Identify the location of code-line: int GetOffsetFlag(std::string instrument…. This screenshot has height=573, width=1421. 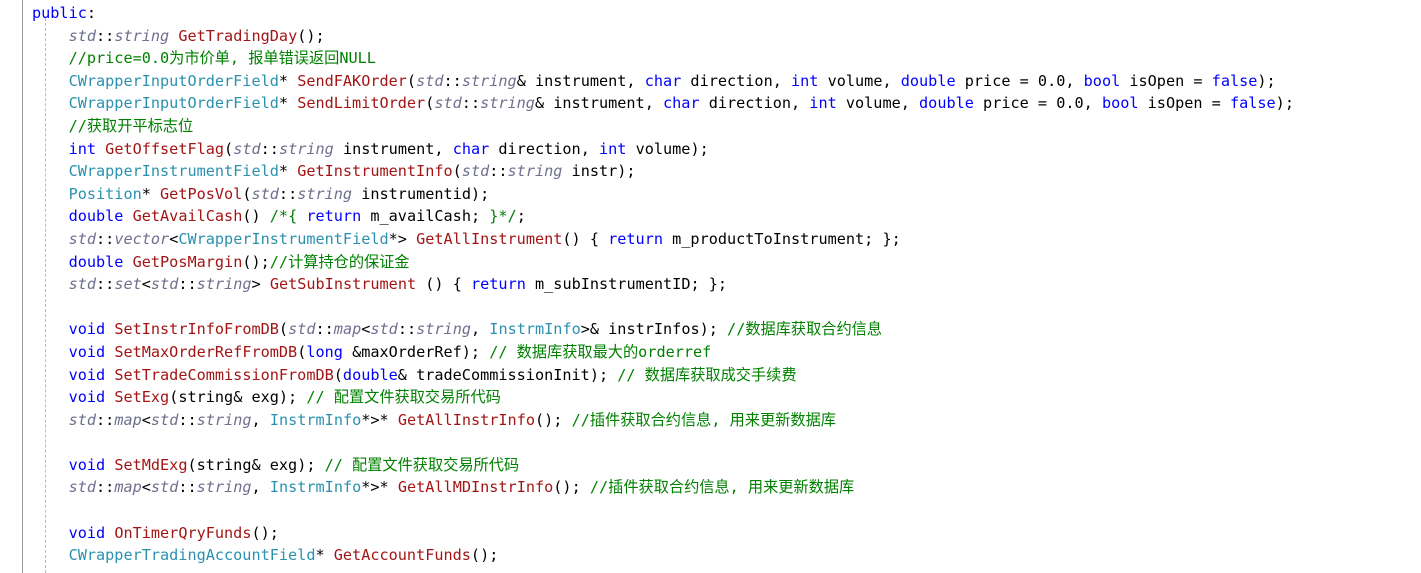
(710, 149).